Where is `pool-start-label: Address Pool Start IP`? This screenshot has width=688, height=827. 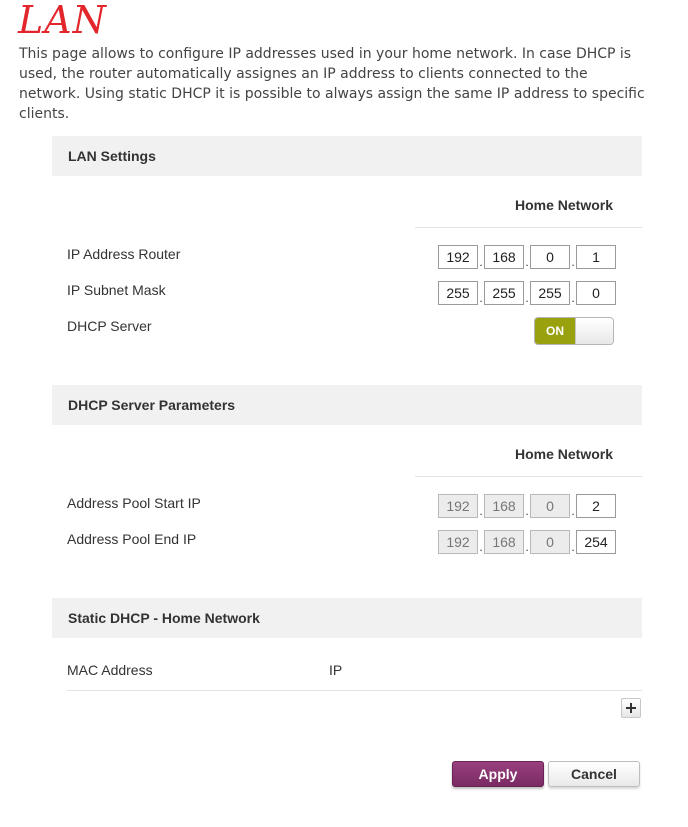
pool-start-label: Address Pool Start IP is located at coordinates (134, 503).